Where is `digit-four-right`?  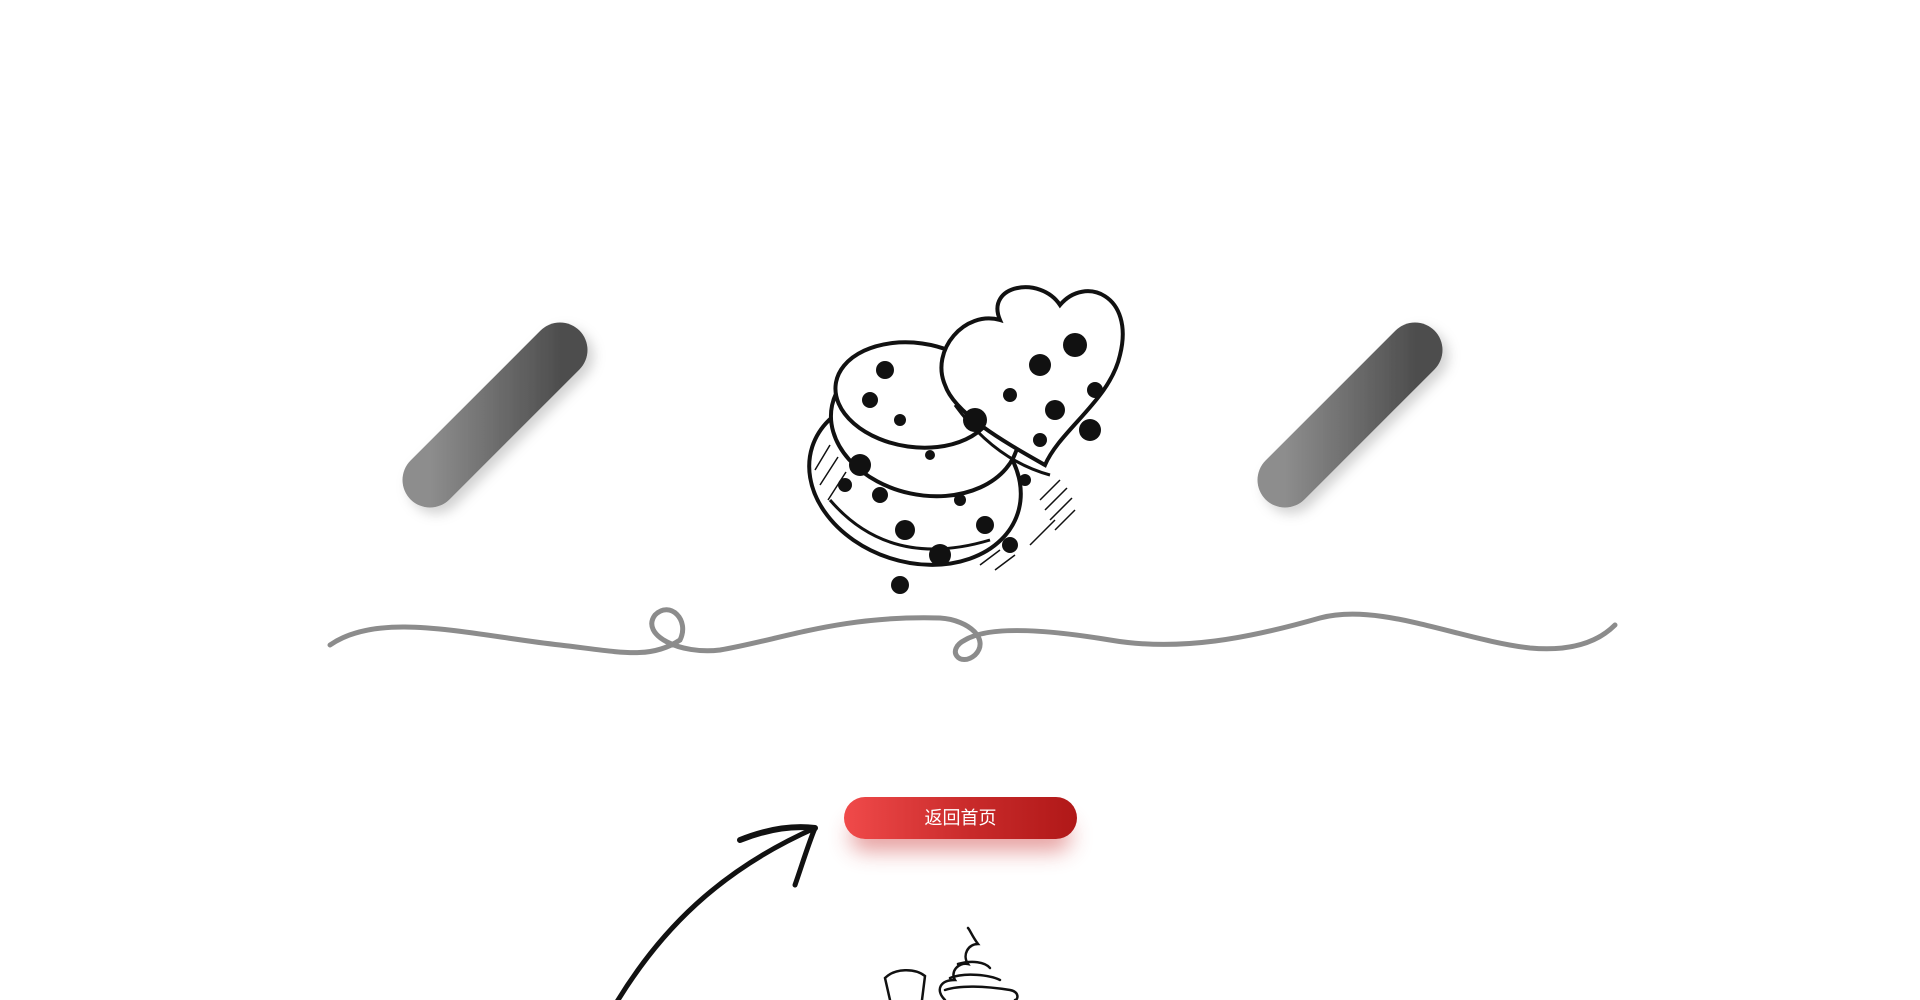
digit-four-right is located at coordinates (1375, 440).